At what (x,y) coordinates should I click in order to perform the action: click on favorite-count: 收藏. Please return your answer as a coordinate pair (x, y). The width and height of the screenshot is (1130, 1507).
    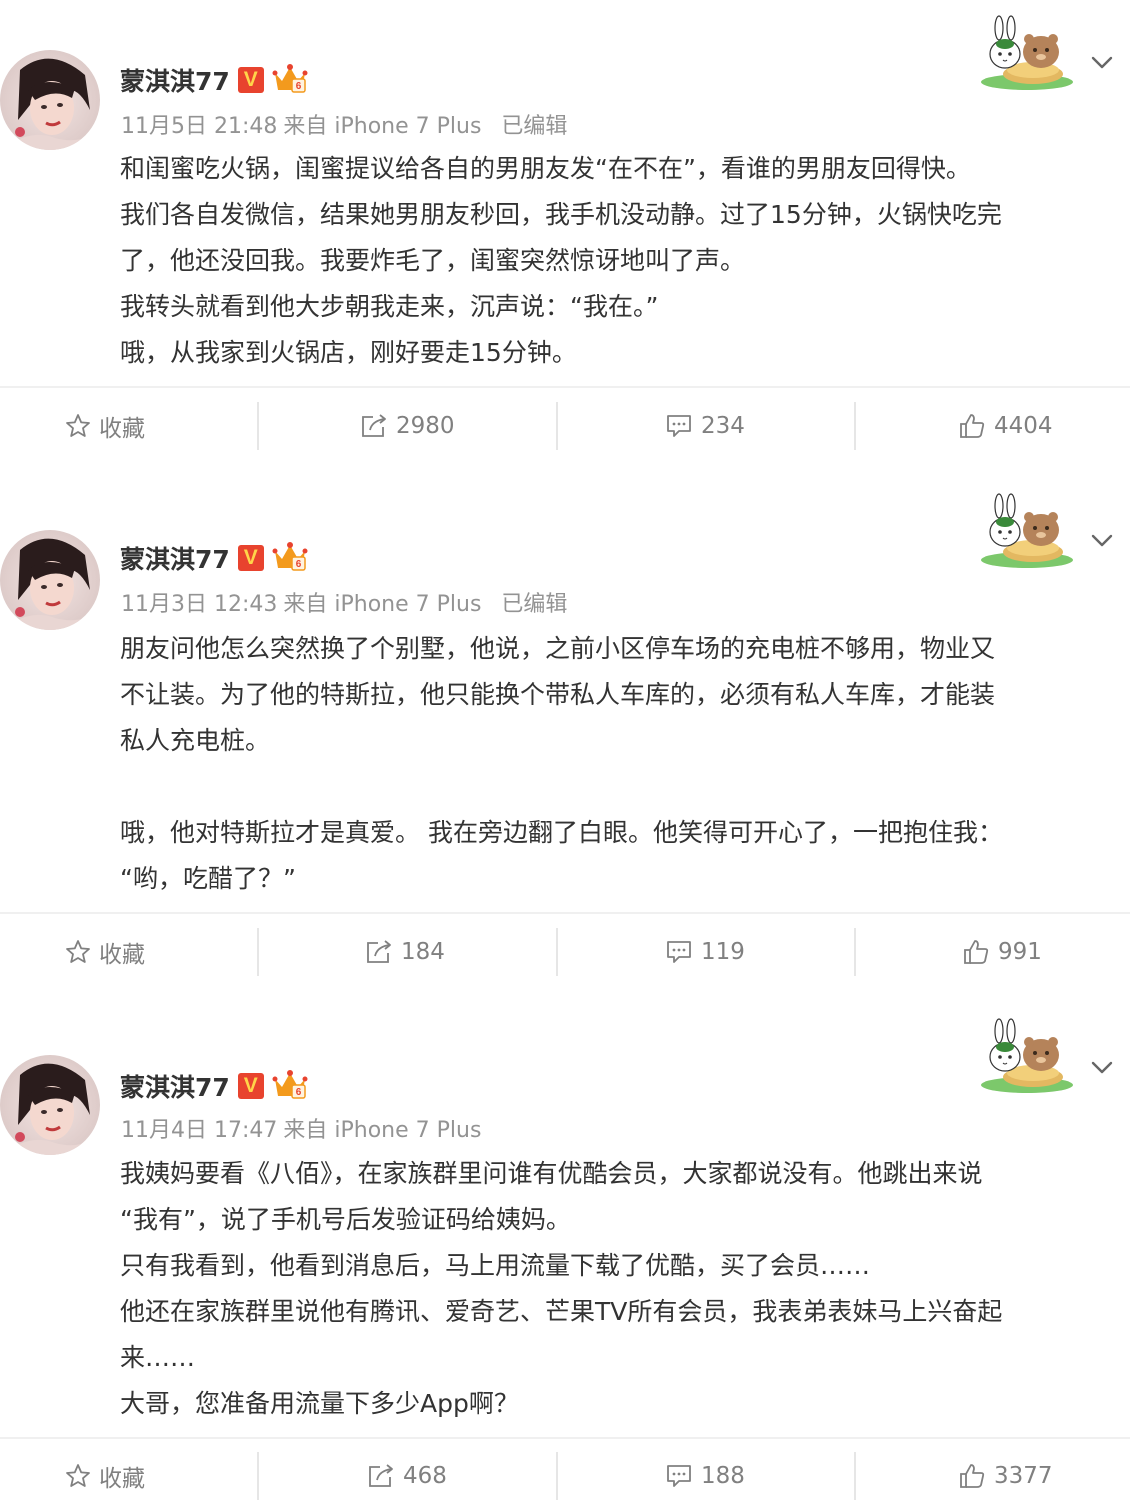
    Looking at the image, I should click on (122, 1479).